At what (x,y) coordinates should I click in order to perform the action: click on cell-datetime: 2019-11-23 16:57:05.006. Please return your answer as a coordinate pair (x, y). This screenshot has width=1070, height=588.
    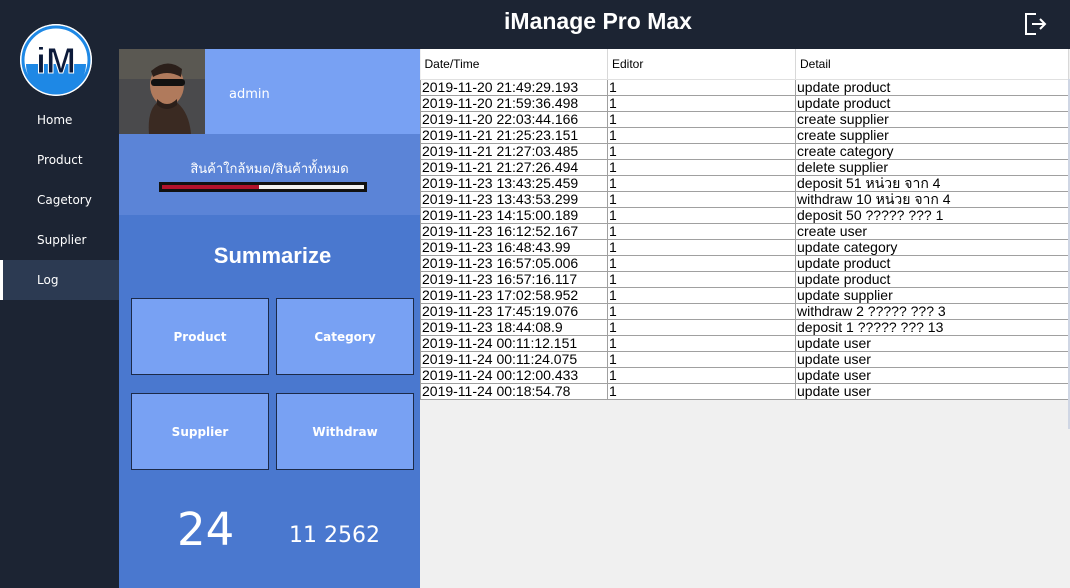
    Looking at the image, I should click on (514, 263).